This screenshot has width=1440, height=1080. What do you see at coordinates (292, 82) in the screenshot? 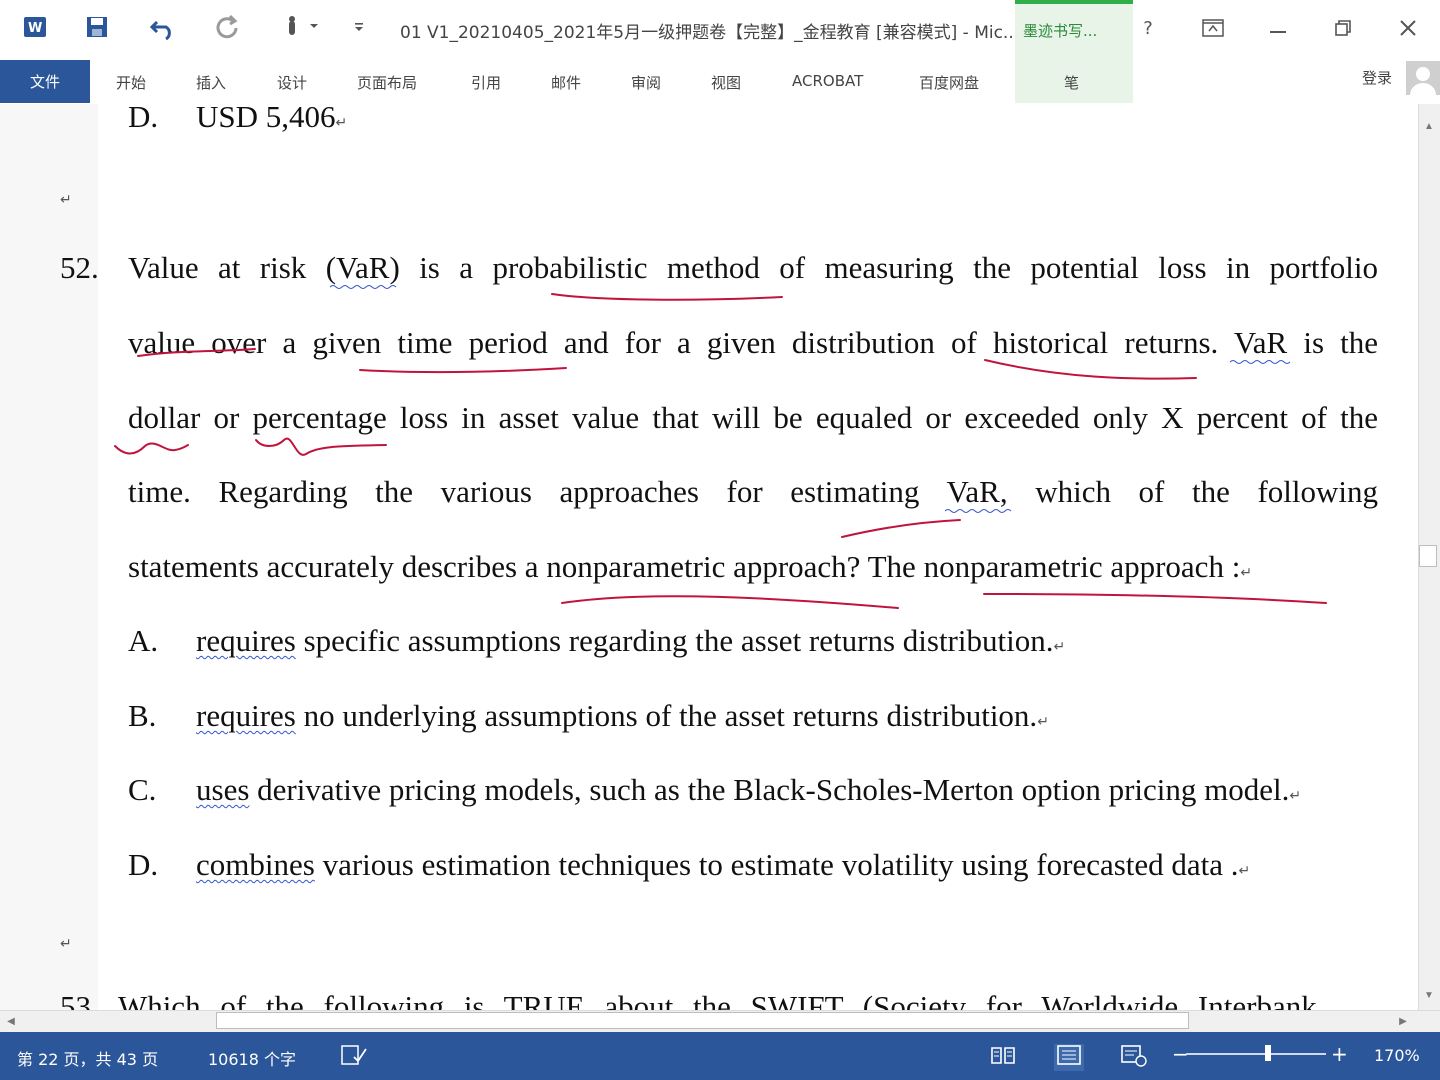
I see `tab-design: 设计` at bounding box center [292, 82].